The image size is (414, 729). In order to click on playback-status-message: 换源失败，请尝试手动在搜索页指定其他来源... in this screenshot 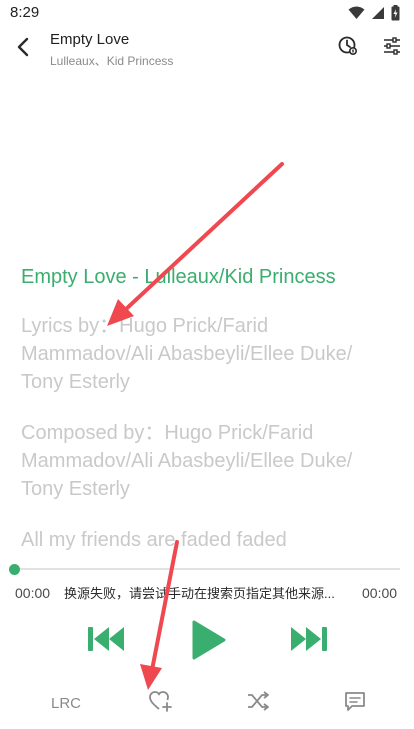, I will do `click(199, 593)`.